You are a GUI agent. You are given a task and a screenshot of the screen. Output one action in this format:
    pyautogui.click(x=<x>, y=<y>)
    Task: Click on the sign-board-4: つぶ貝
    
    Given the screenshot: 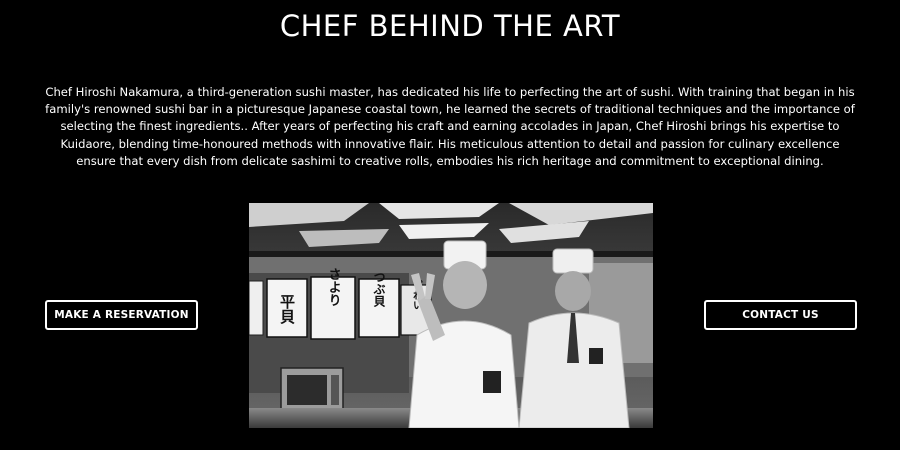 What is the action you would take?
    pyautogui.click(x=379, y=304)
    